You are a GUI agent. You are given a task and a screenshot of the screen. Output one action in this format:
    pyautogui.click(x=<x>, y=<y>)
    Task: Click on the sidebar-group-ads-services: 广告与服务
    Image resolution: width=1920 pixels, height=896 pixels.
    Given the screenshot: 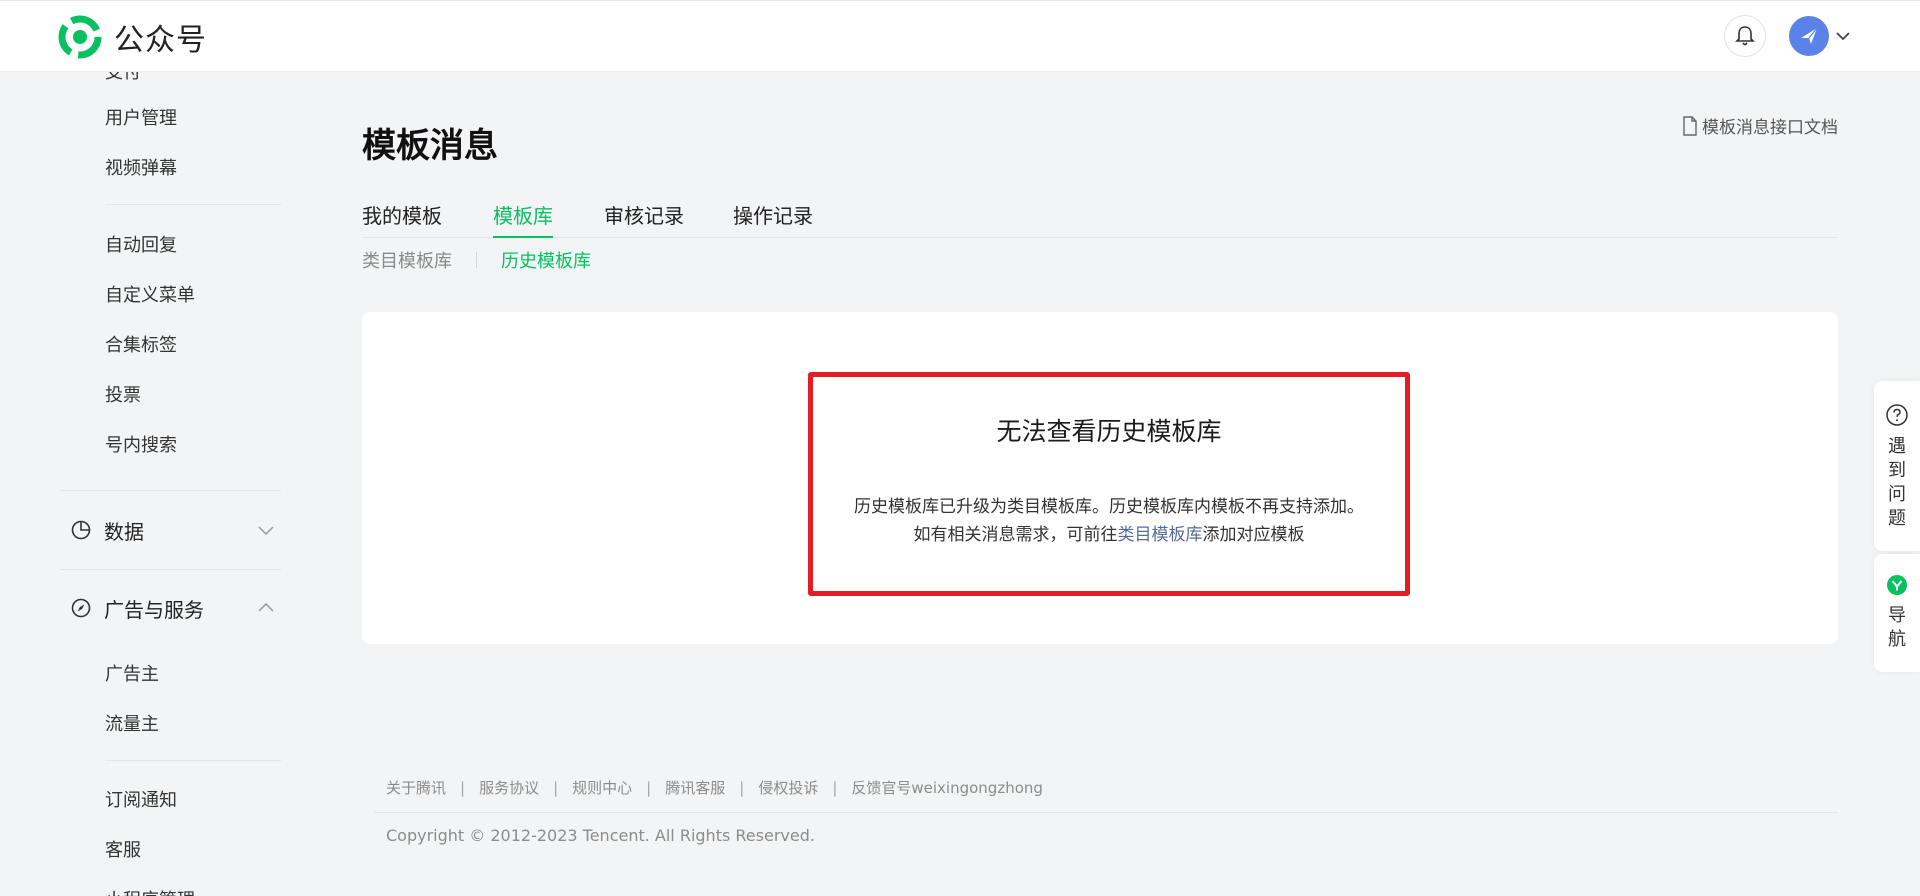 What is the action you would take?
    pyautogui.click(x=172, y=608)
    